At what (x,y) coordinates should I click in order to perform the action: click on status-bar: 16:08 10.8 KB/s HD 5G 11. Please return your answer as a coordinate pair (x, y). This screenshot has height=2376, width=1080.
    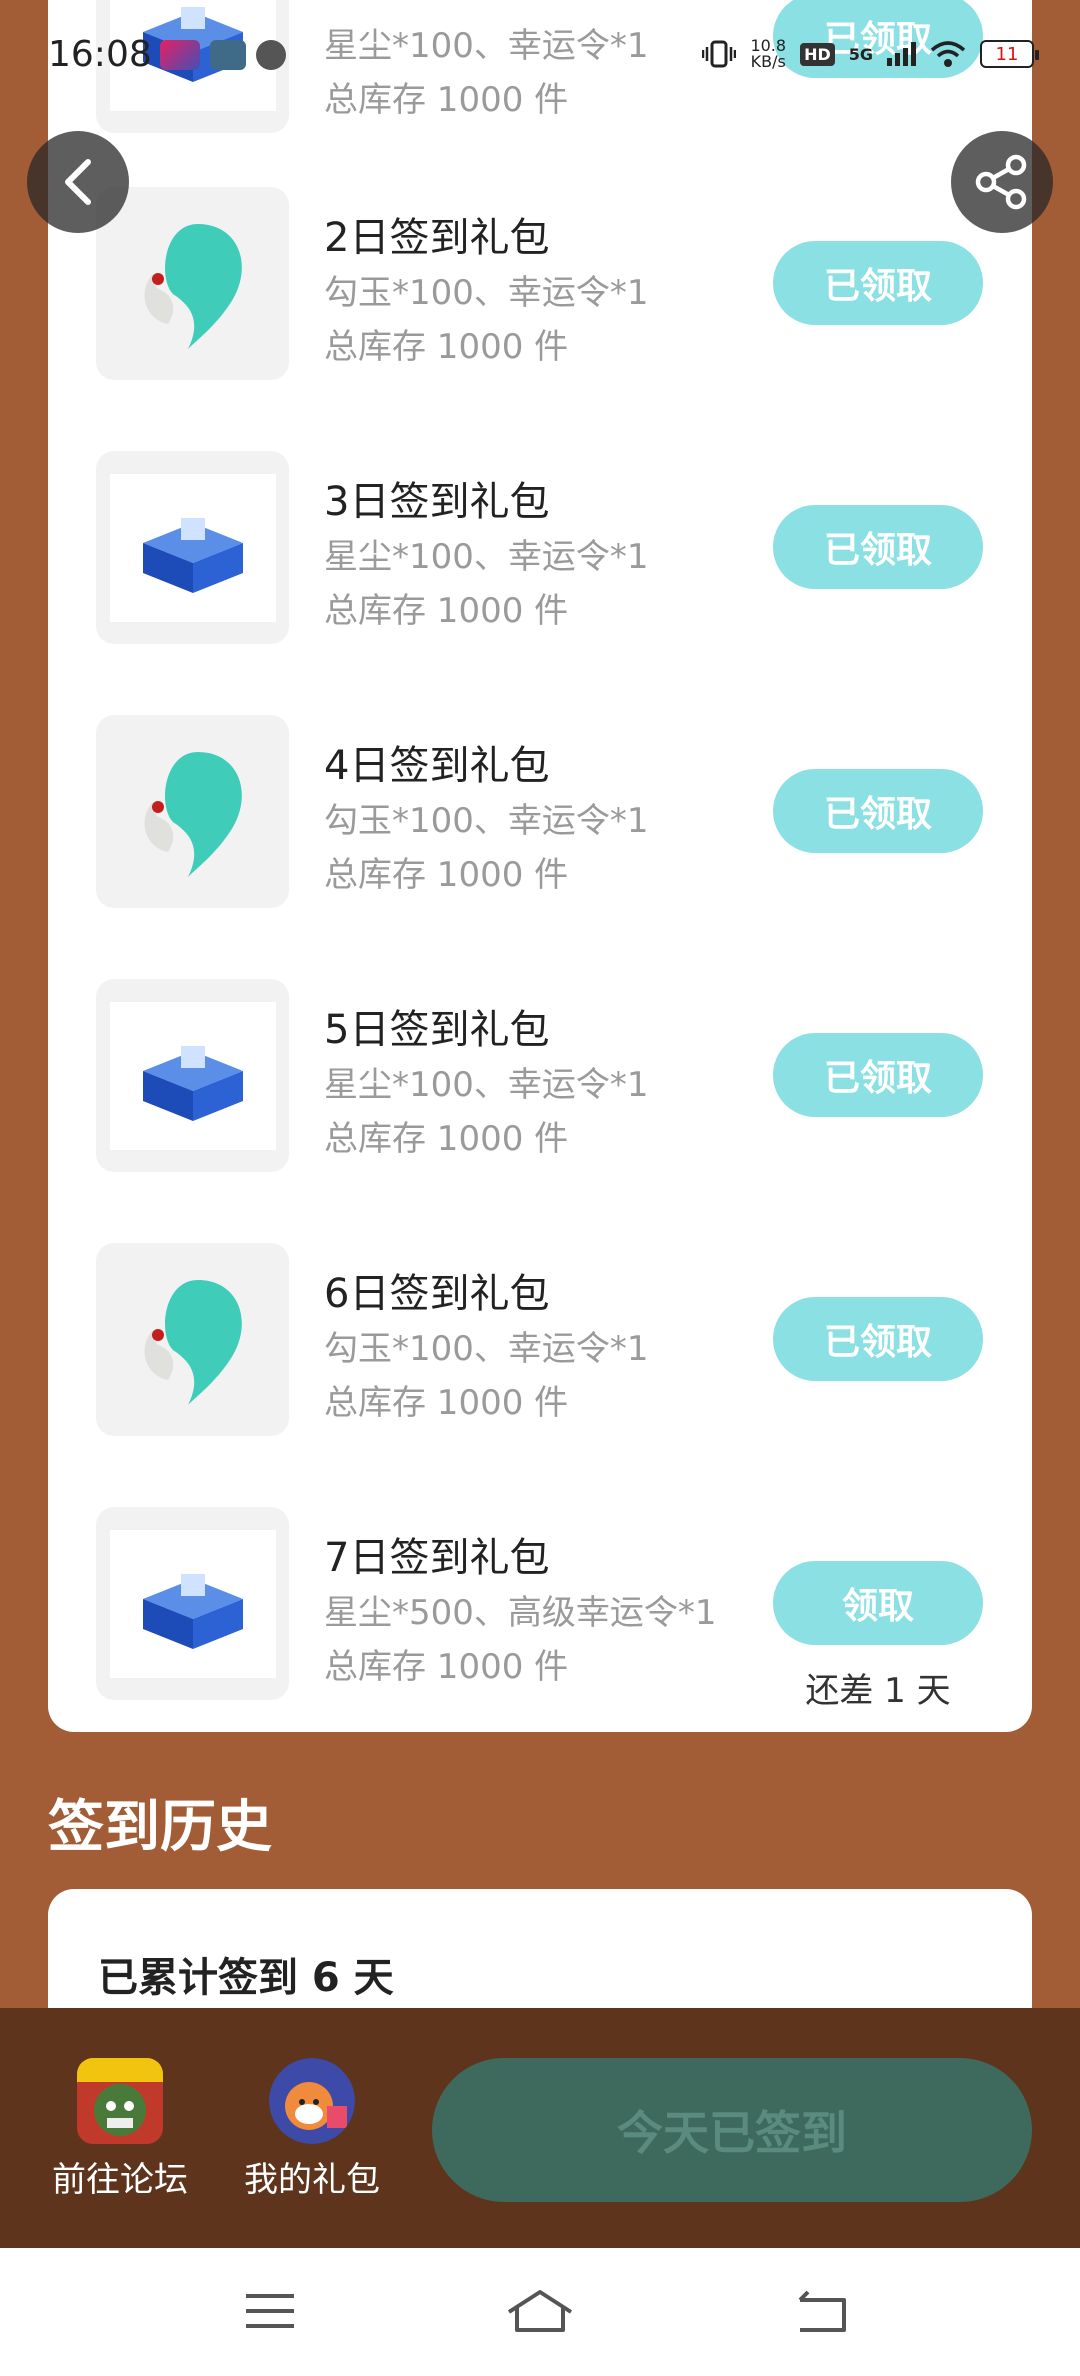
    Looking at the image, I should click on (540, 57).